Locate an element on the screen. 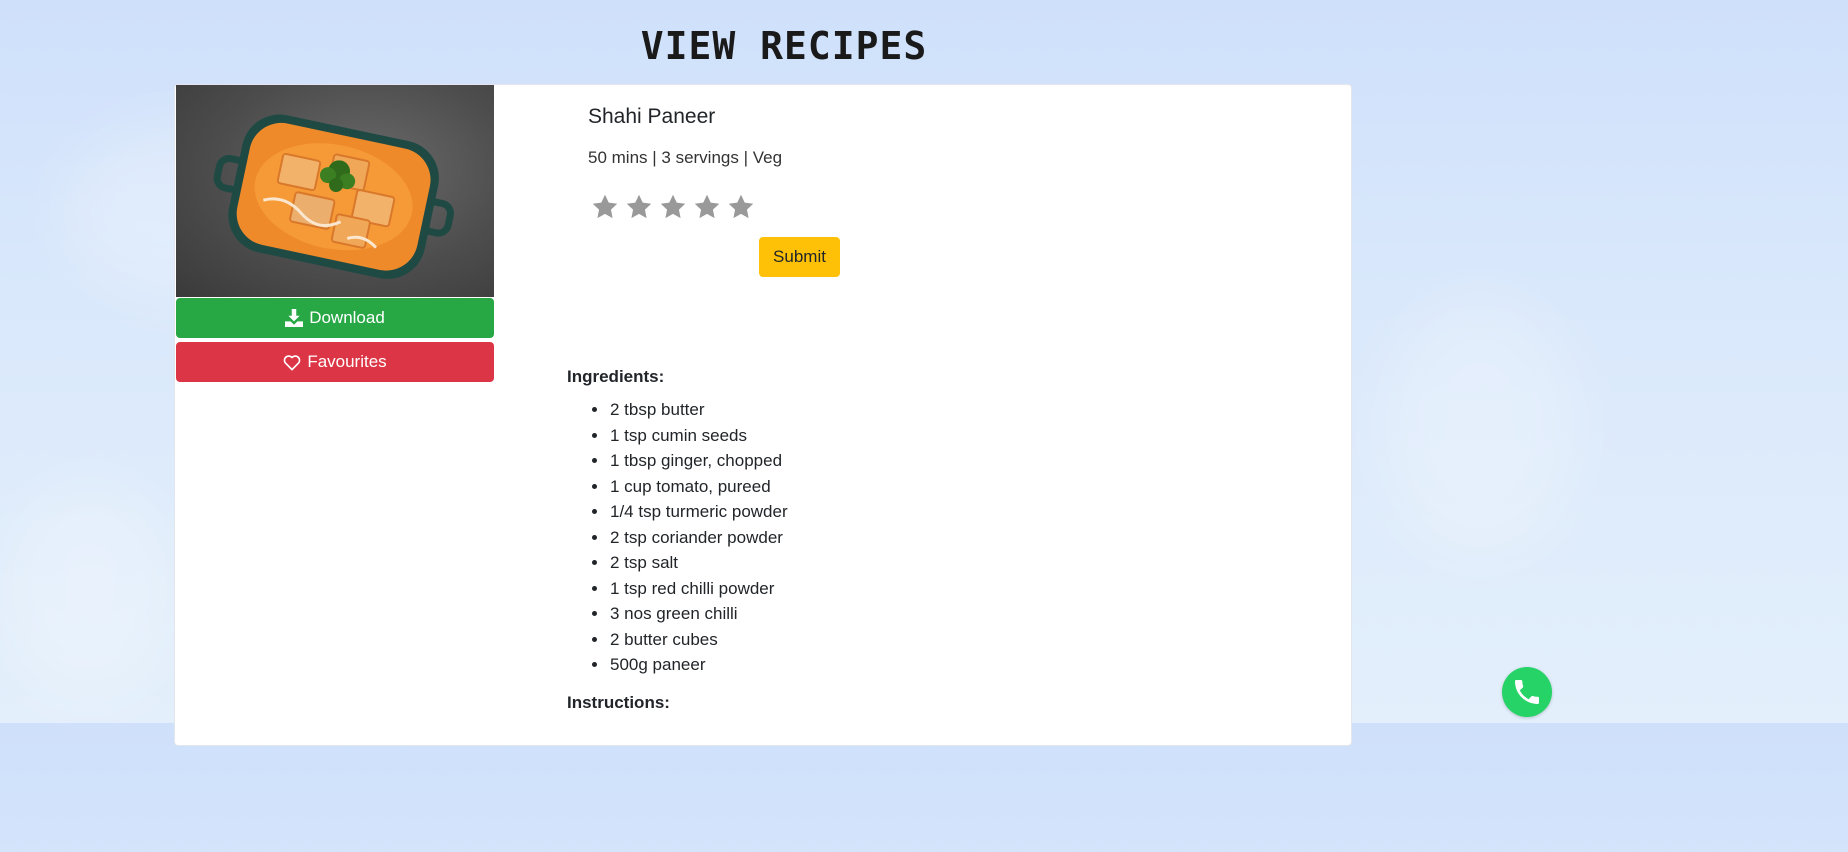  list-item: 2 tbsp butter is located at coordinates (698, 410).